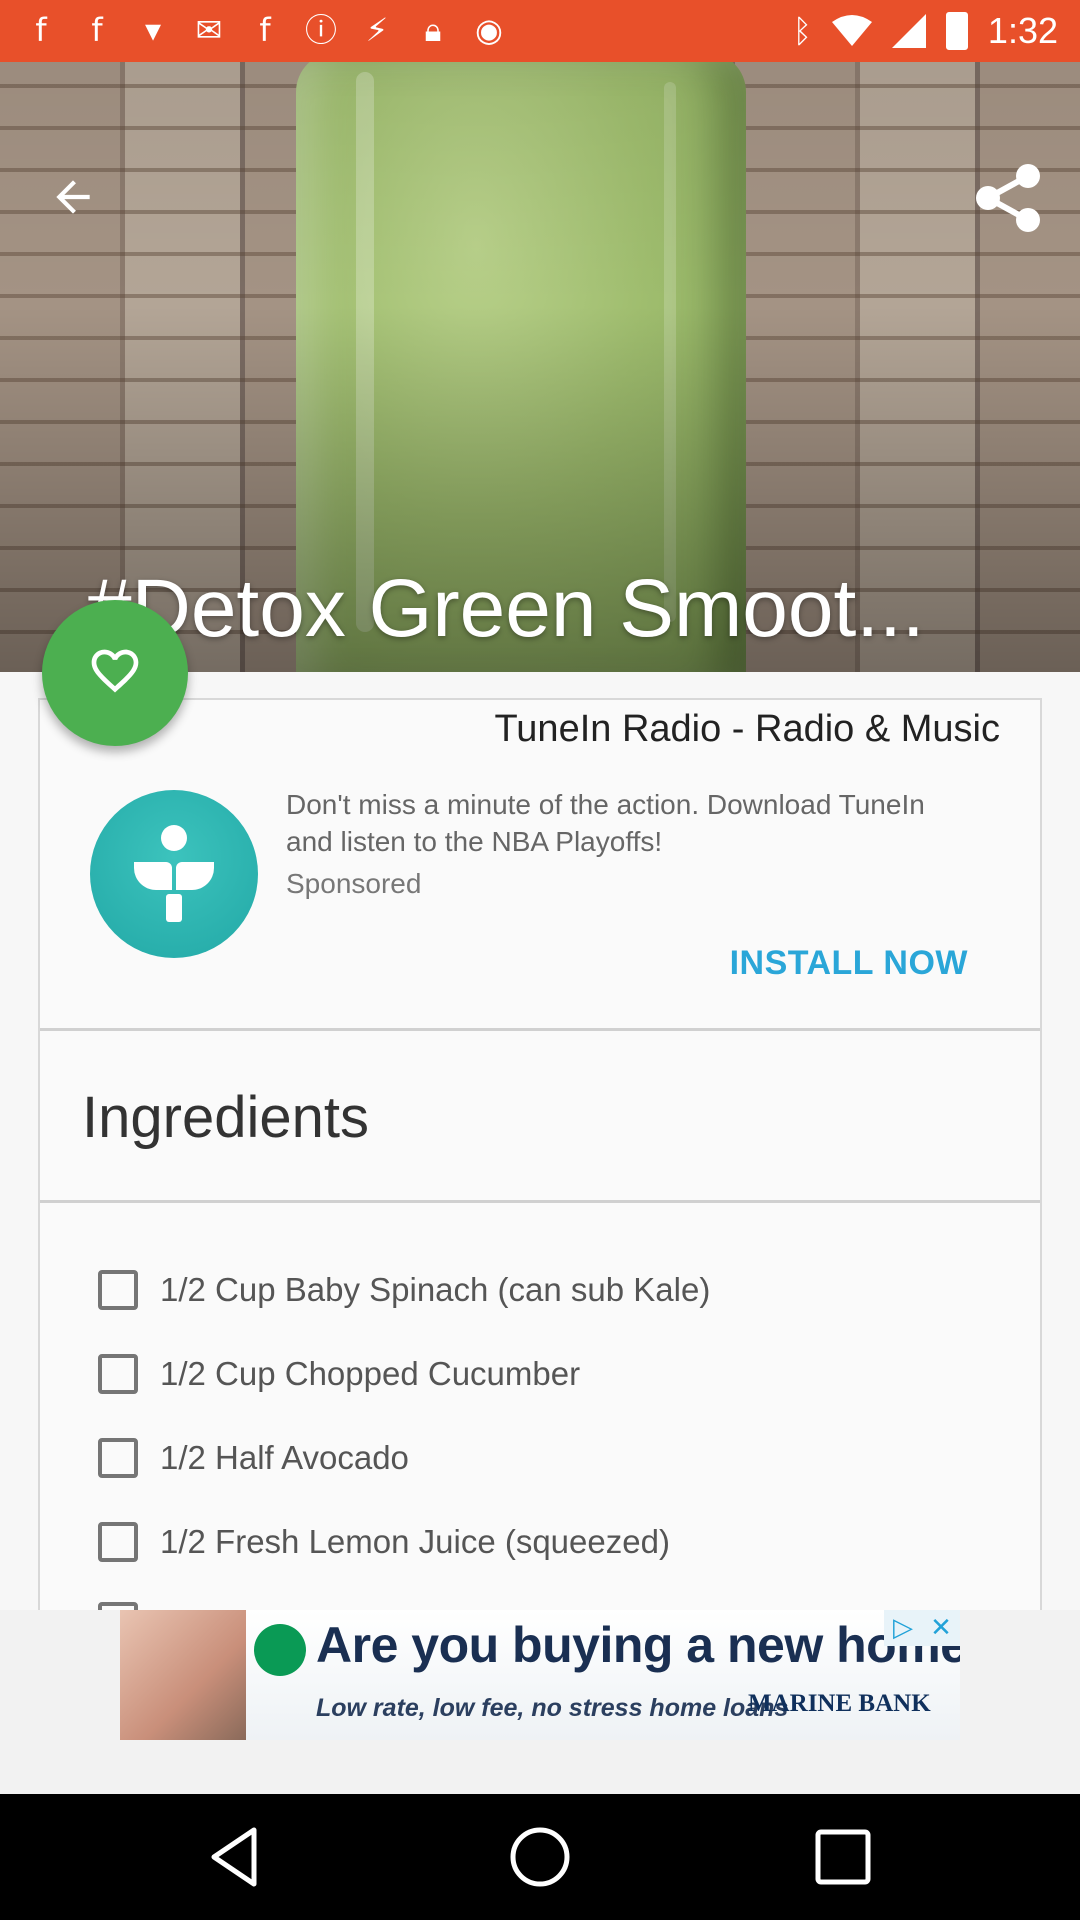 The height and width of the screenshot is (1920, 1080). I want to click on arrow-back-icon, so click(73, 197).